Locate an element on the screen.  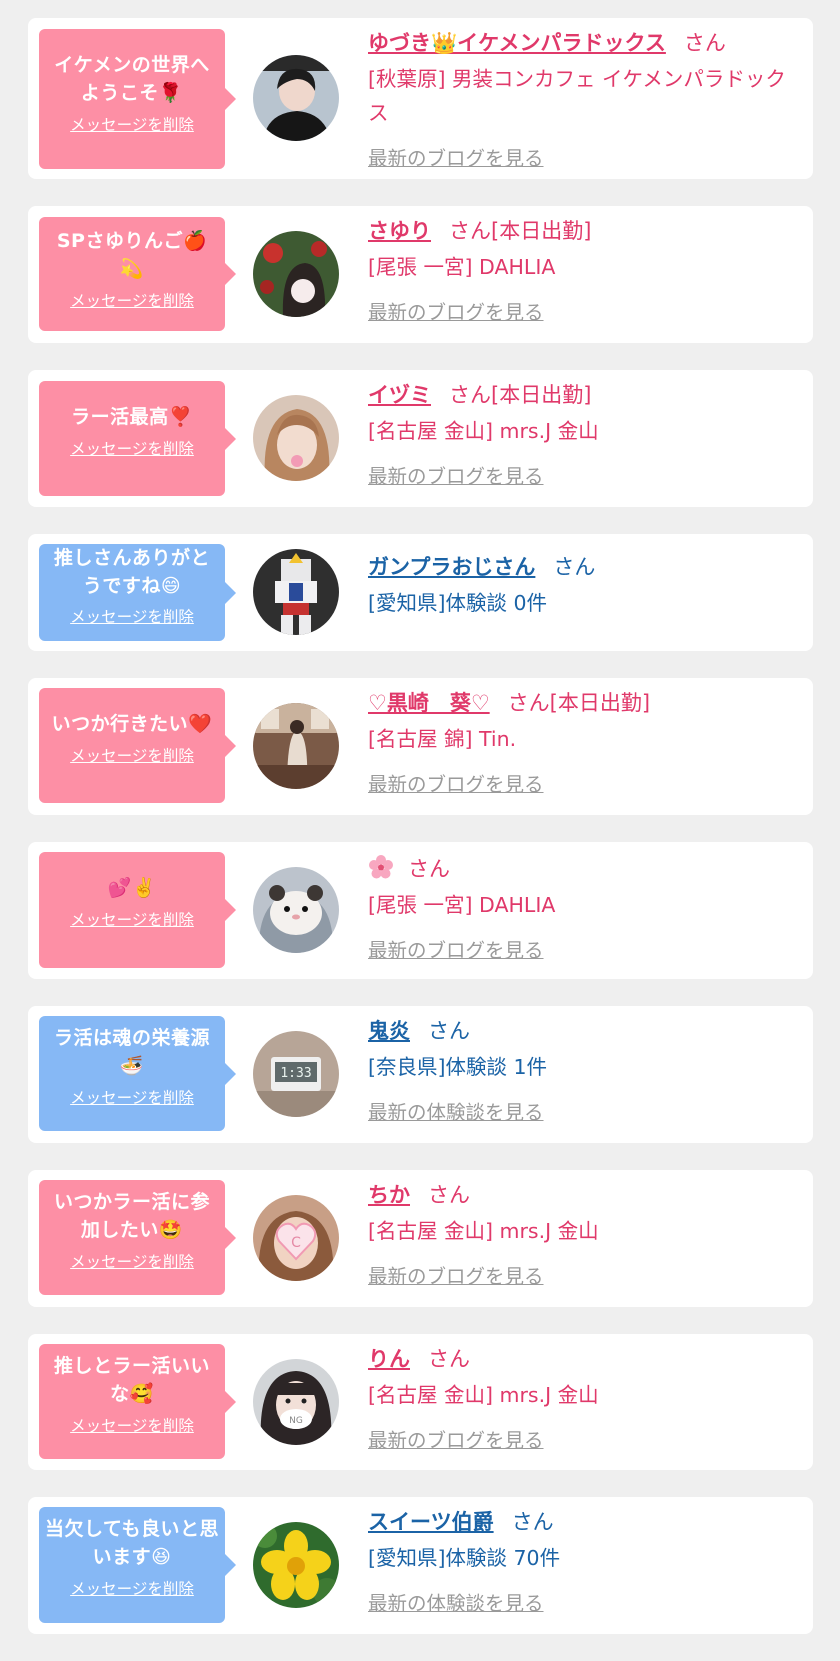
avatar-woman-with-fruit is located at coordinates (296, 274).